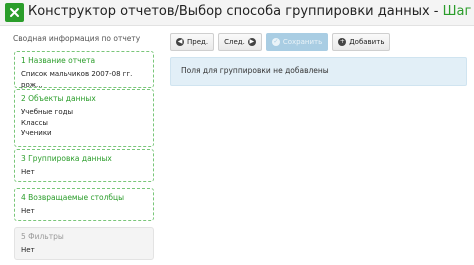  Describe the element at coordinates (198, 42) in the screenshot. I see `prev-button-label: Пред.` at that location.